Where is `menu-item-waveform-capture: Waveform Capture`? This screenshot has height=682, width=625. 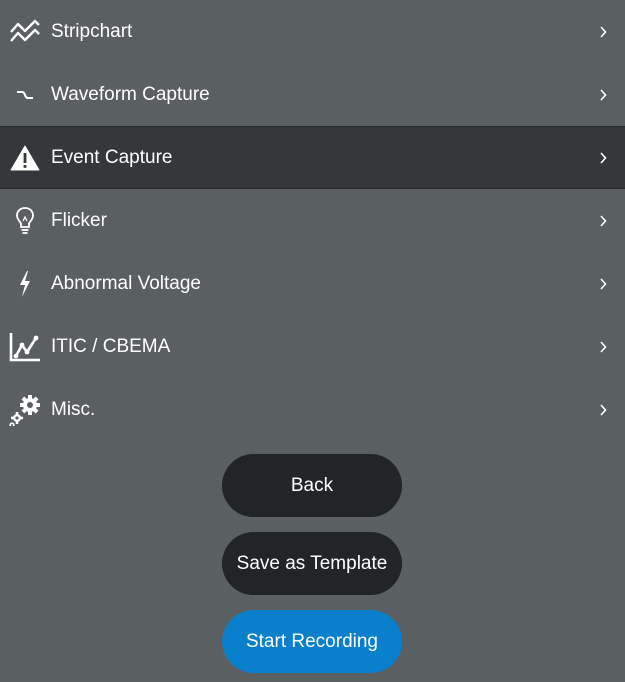 menu-item-waveform-capture: Waveform Capture is located at coordinates (312, 94).